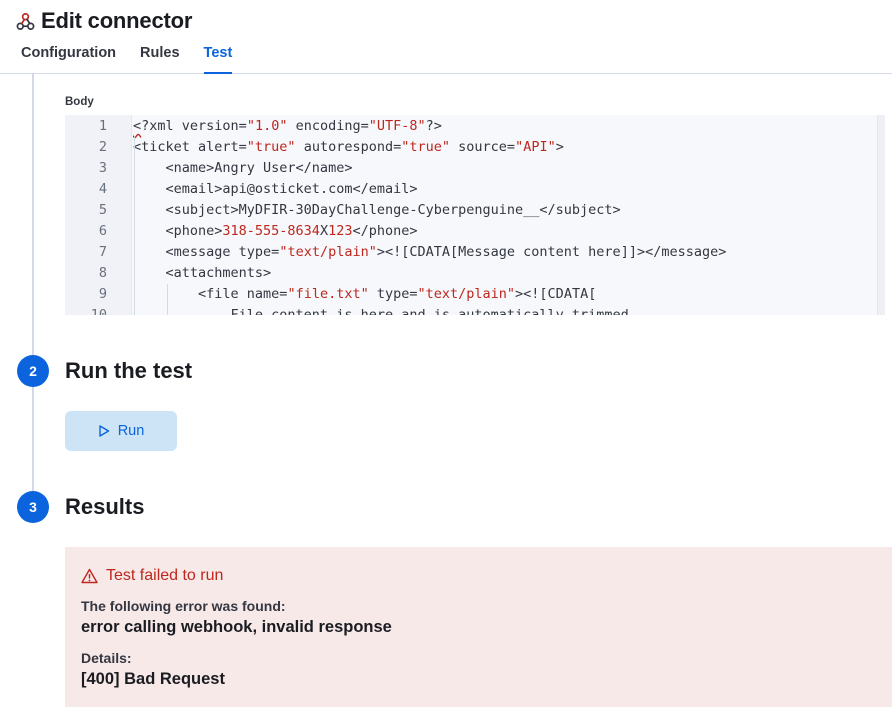 The image size is (892, 717). What do you see at coordinates (25, 21) in the screenshot?
I see `webhook-icon` at bounding box center [25, 21].